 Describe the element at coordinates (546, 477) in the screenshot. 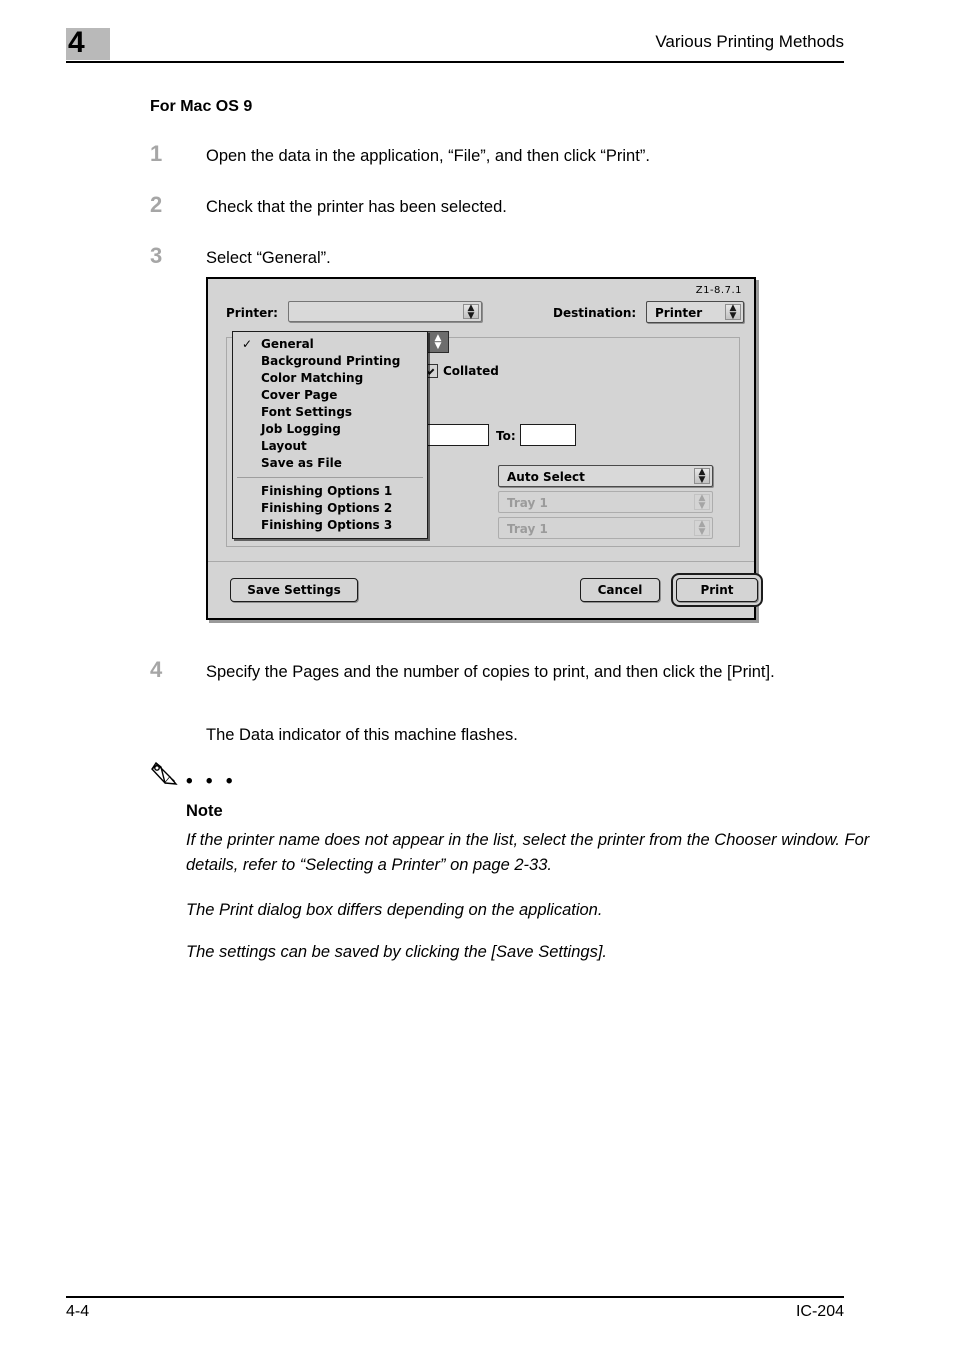

I see `tray-value: Auto Select` at that location.